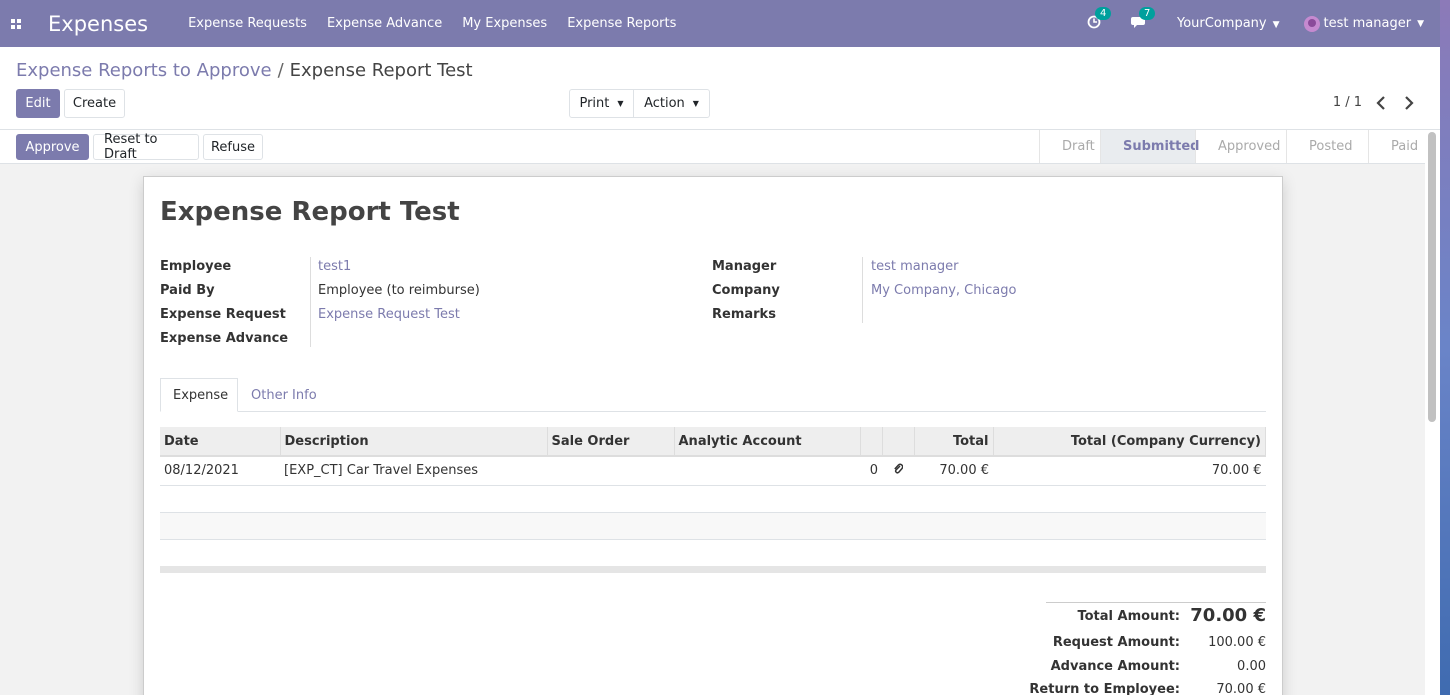  What do you see at coordinates (1228, 615) in the screenshot?
I see `total-amount-value: 70.00 €` at bounding box center [1228, 615].